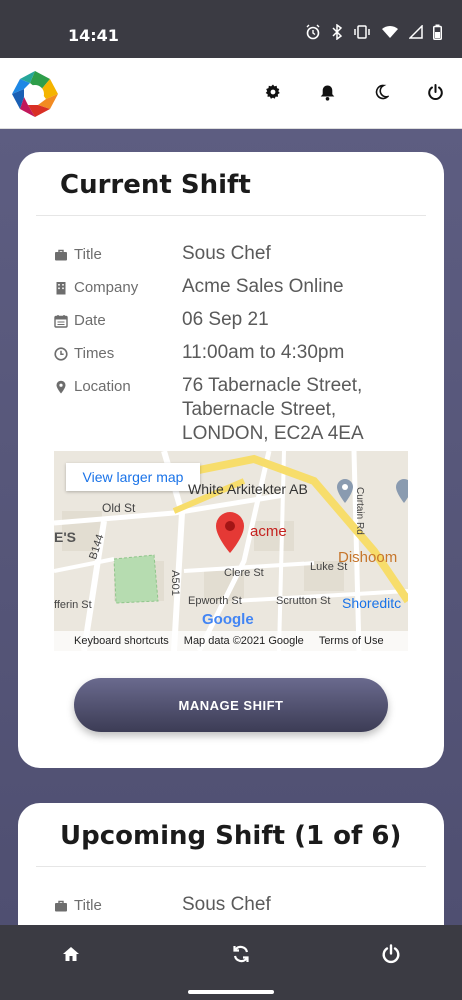  Describe the element at coordinates (61, 386) in the screenshot. I see `map-marker-icon` at that location.